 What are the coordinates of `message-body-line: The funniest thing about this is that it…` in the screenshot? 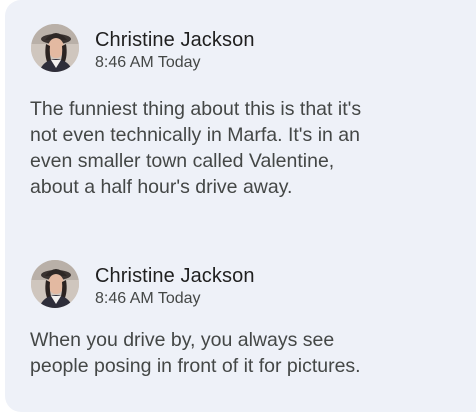 It's located at (196, 109).